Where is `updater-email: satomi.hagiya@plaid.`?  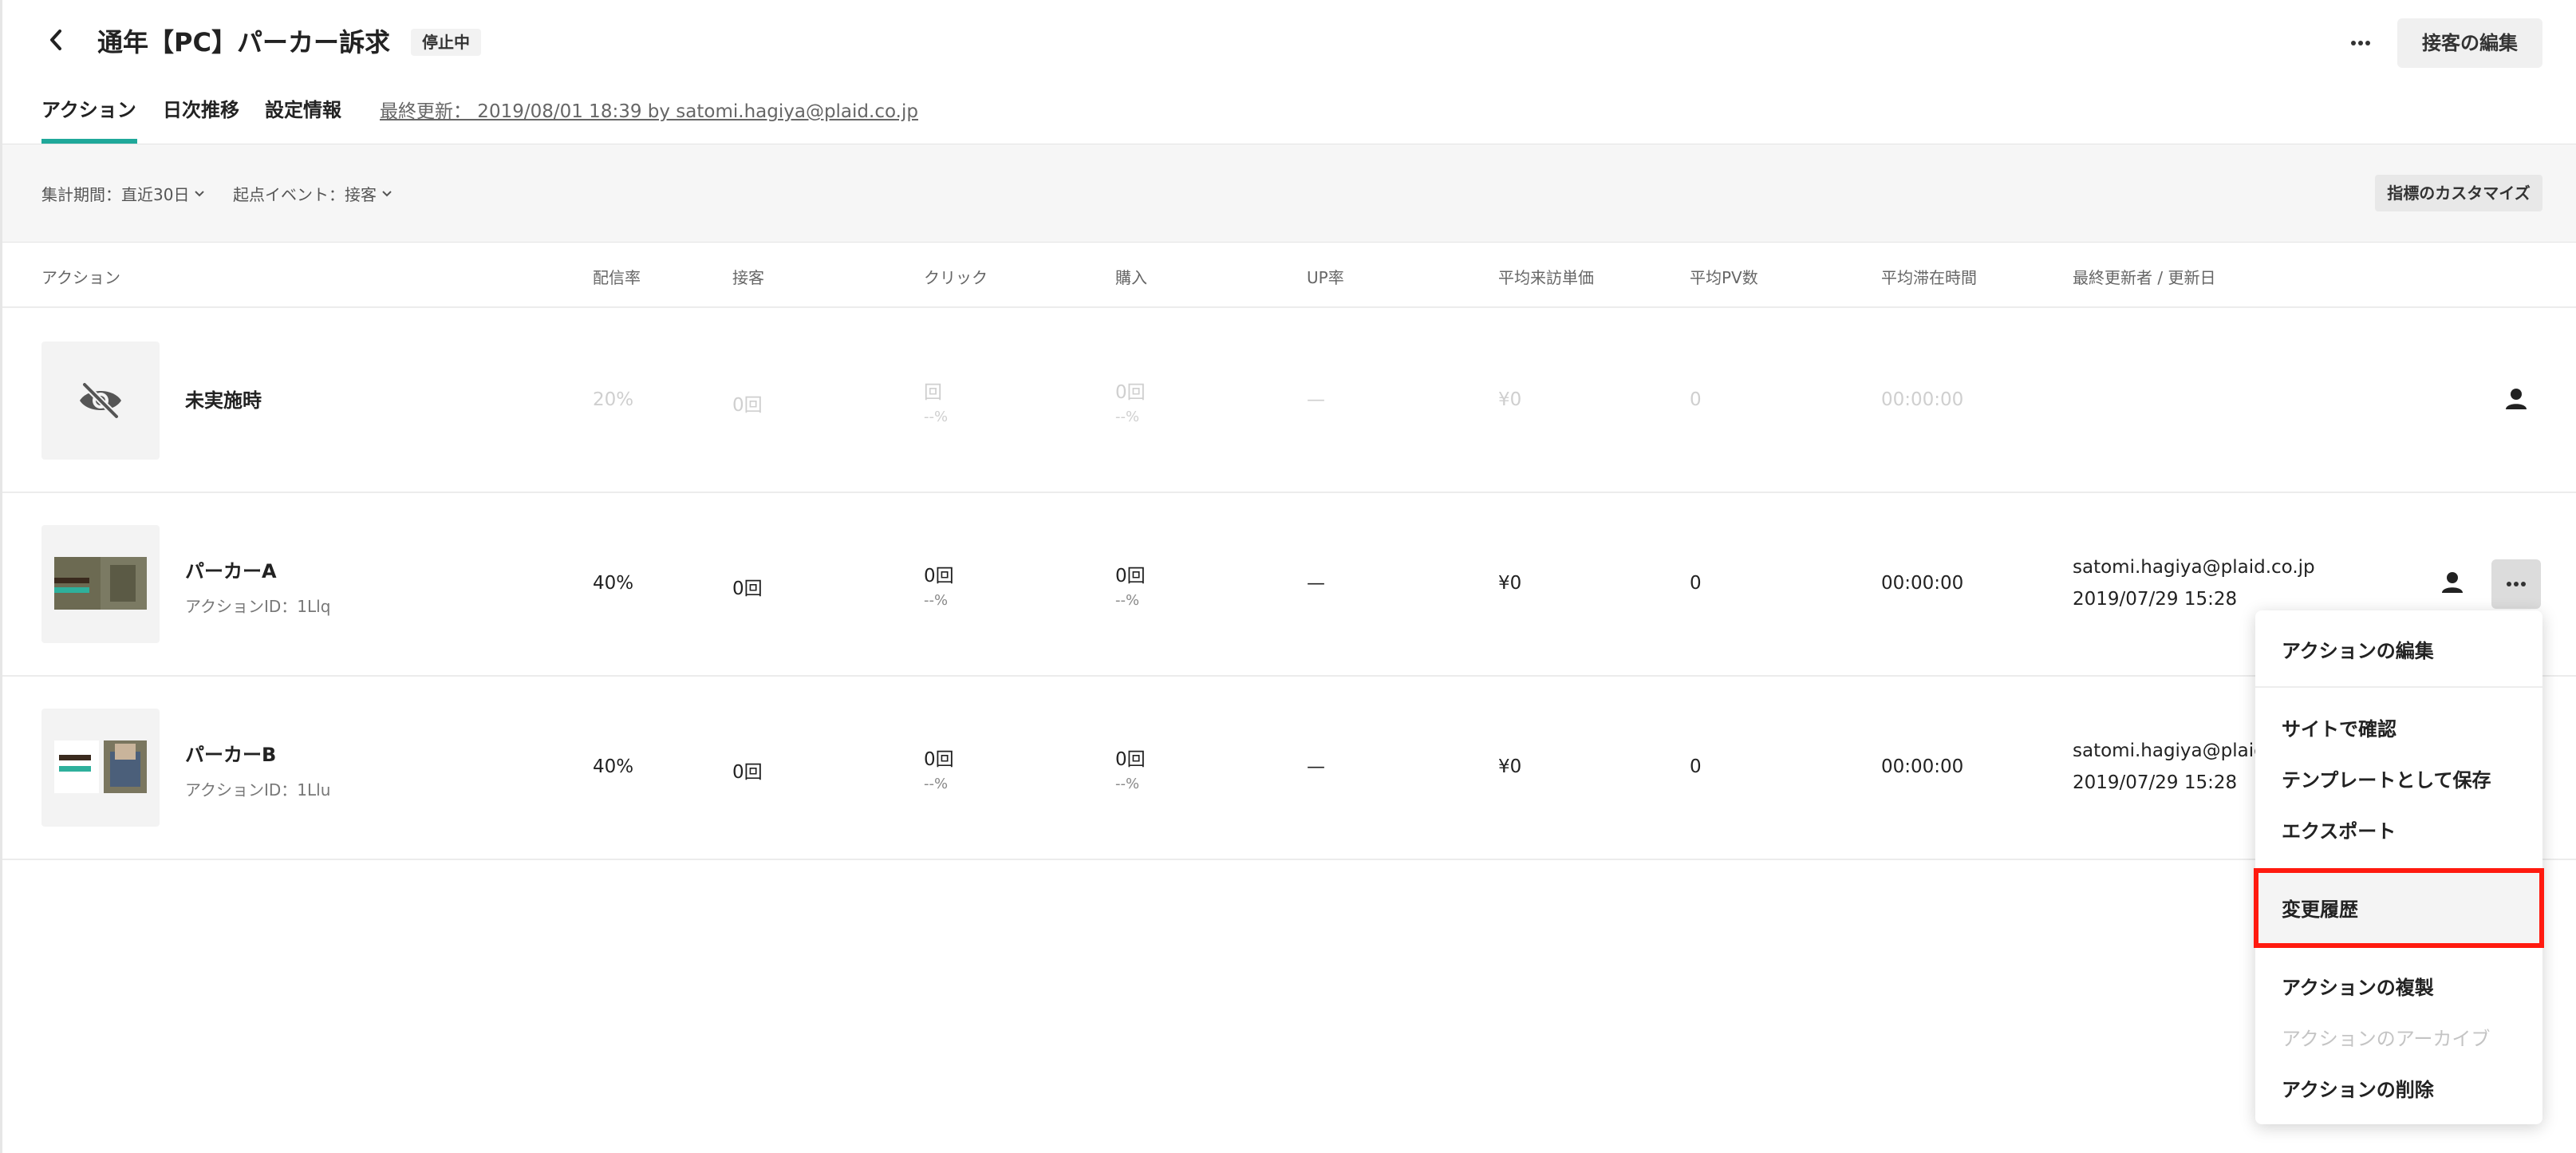 updater-email: satomi.hagiya@plaid. is located at coordinates (2172, 750).